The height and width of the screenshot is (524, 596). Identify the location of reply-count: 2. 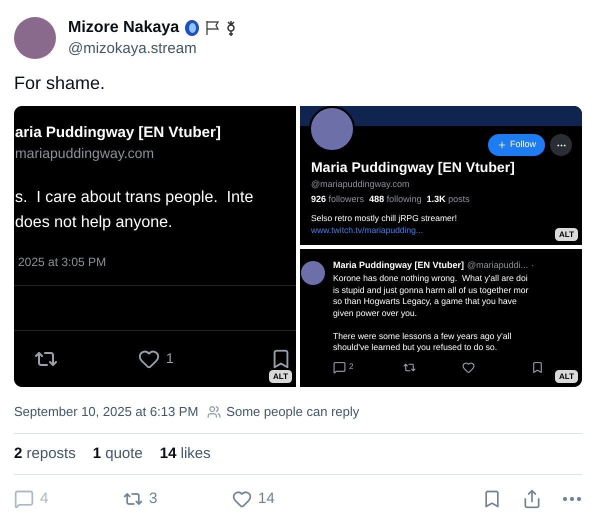
(351, 367).